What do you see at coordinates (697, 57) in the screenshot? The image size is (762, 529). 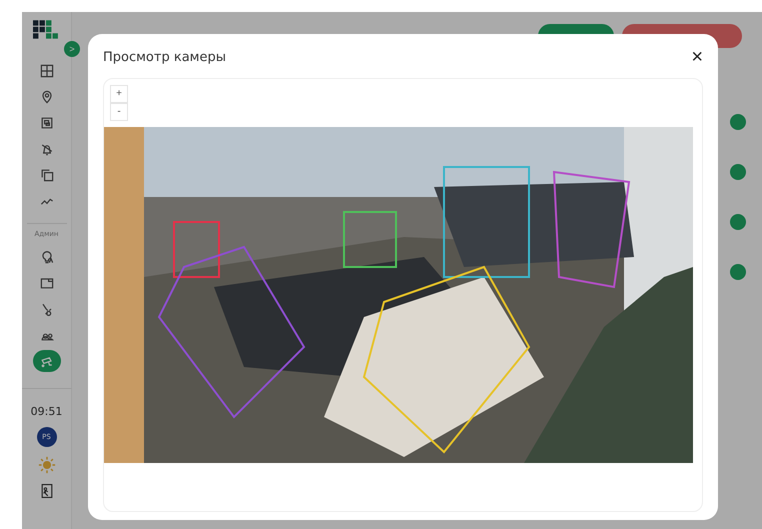 I see `close-button: ×` at bounding box center [697, 57].